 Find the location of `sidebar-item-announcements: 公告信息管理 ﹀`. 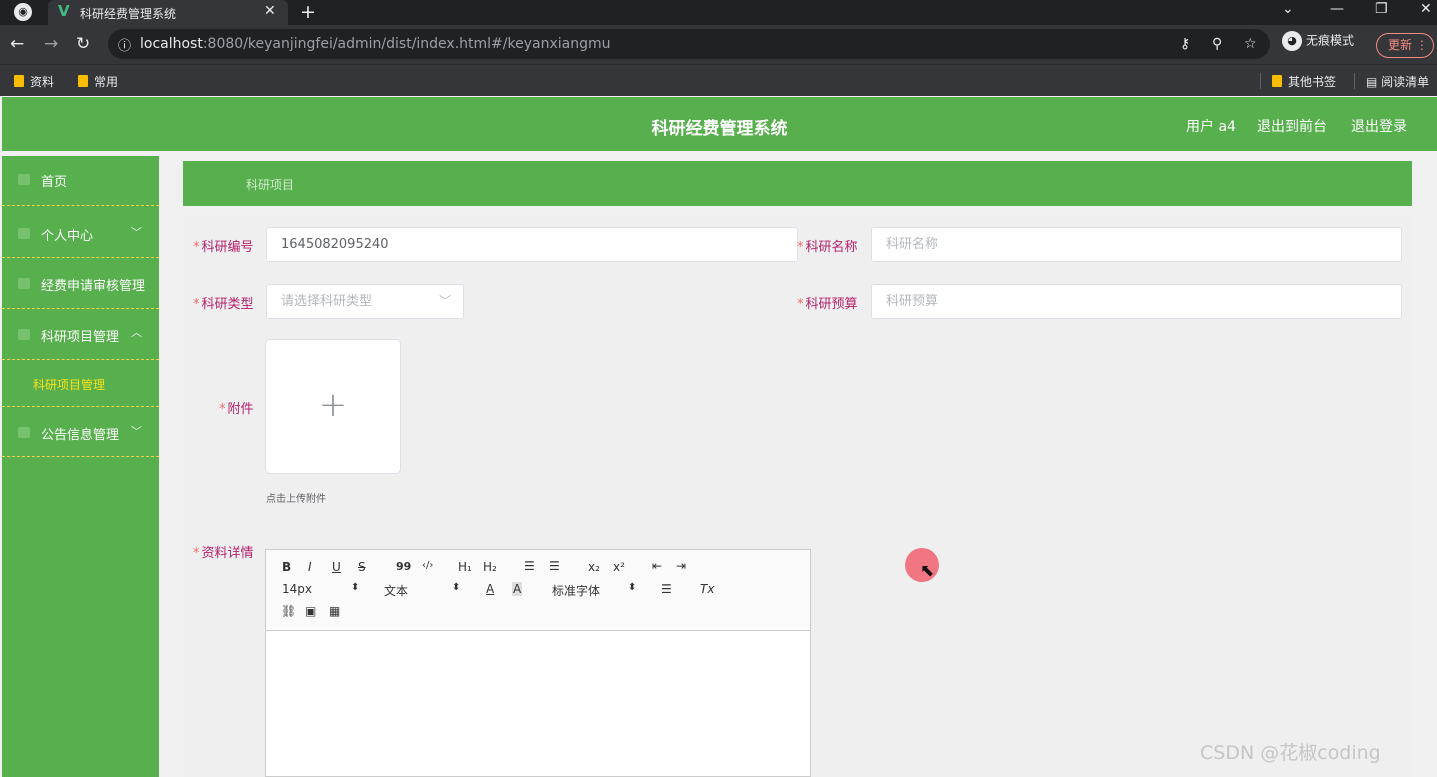

sidebar-item-announcements: 公告信息管理 ﹀ is located at coordinates (80, 432).